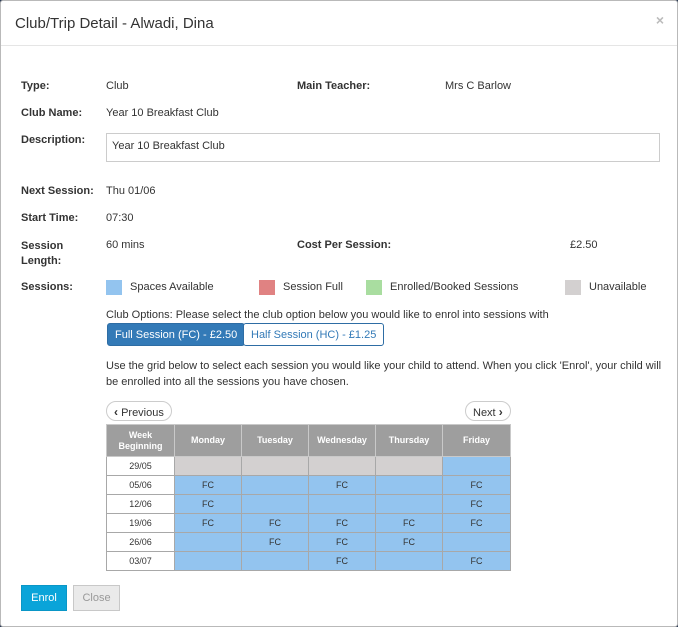  Describe the element at coordinates (478, 86) in the screenshot. I see `main-teacher-value: Mrs C Barlow` at that location.